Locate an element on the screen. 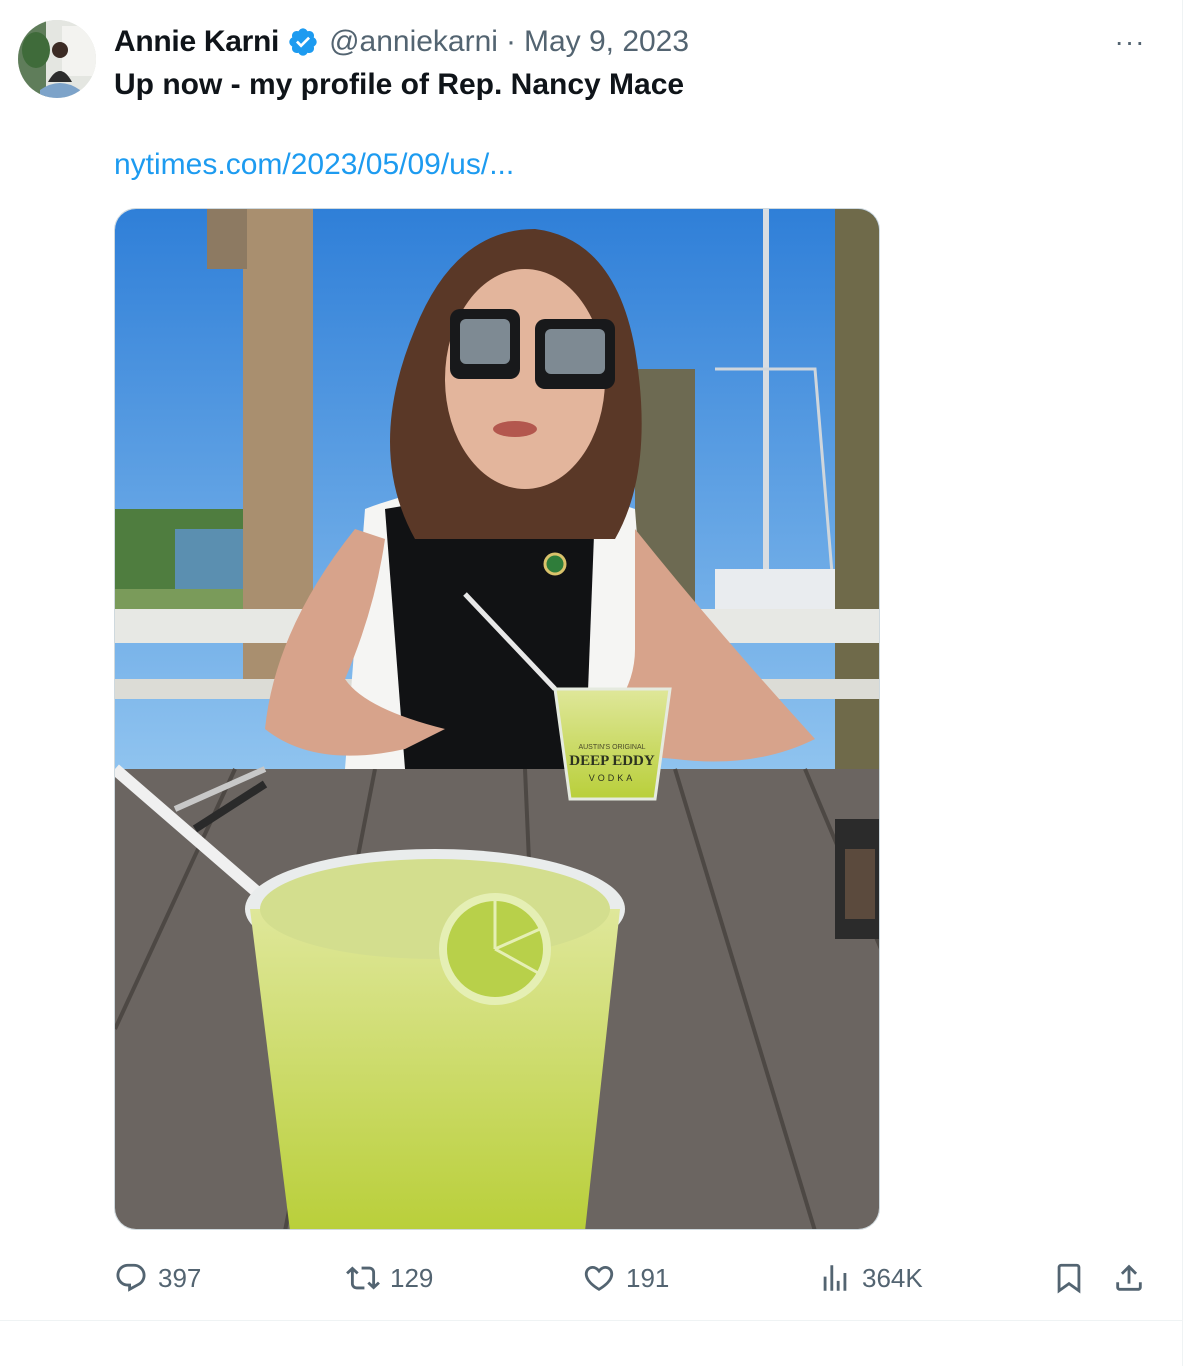 This screenshot has height=1366, width=1202. cup-text-top: AUSTIN'S ORIGINAL is located at coordinates (611, 747).